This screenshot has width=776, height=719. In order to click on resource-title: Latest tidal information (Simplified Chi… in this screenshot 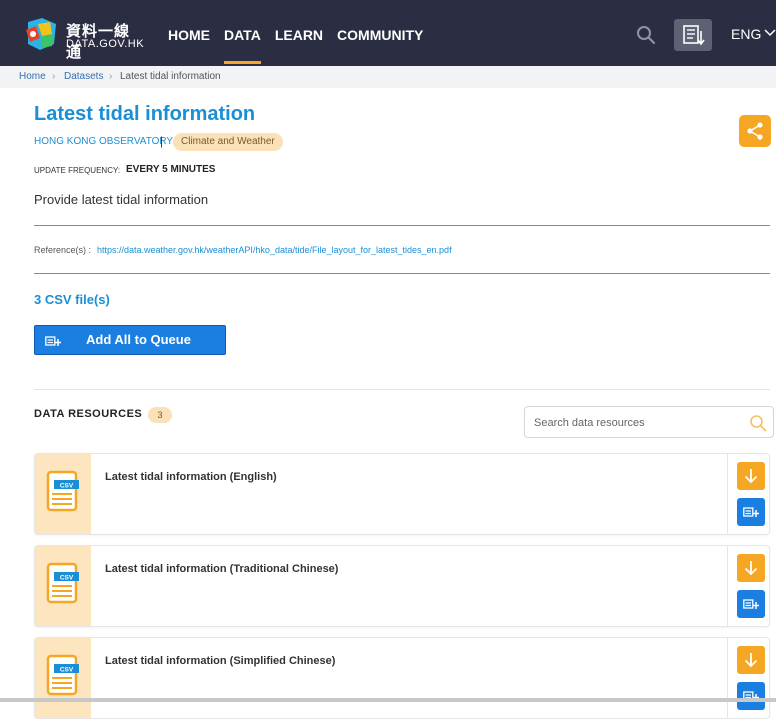, I will do `click(220, 661)`.